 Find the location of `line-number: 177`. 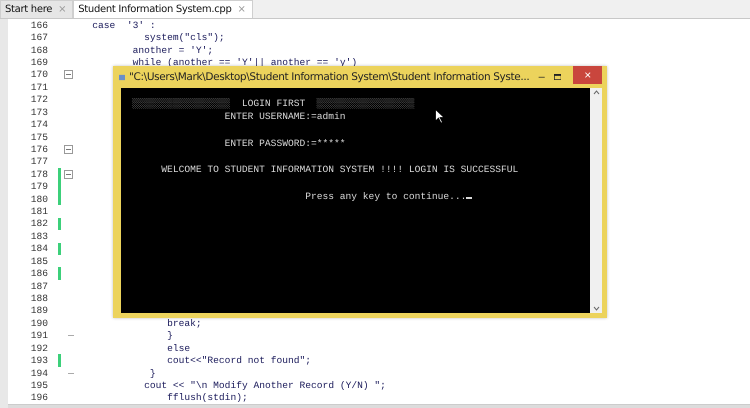

line-number: 177 is located at coordinates (39, 162).